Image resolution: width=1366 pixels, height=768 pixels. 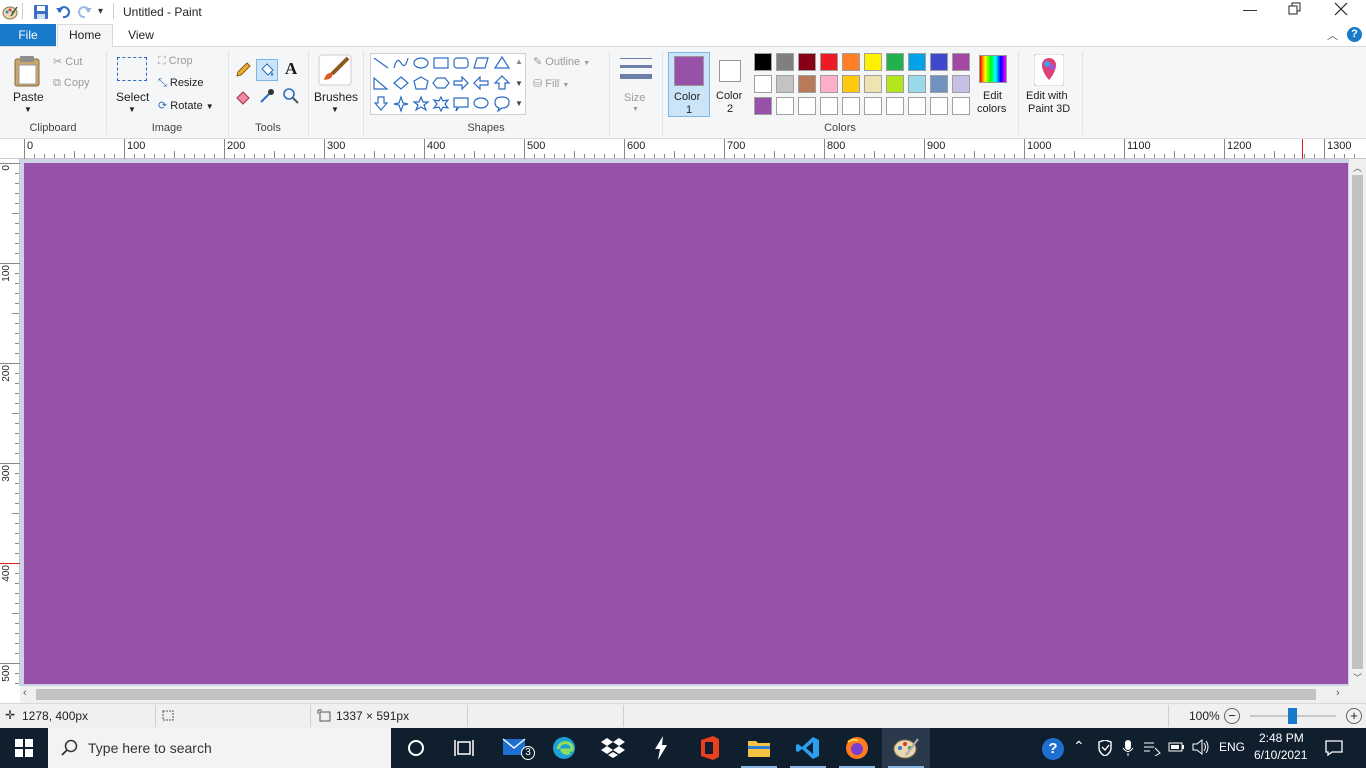 I want to click on select-button: Select ▼, so click(x=132, y=85).